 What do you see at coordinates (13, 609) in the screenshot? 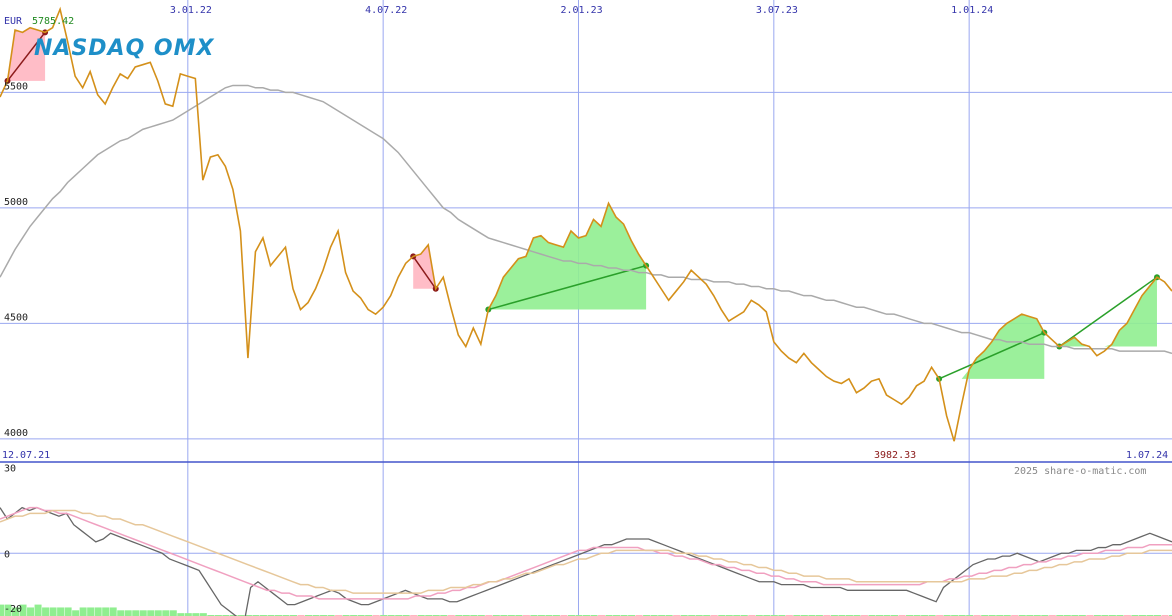
I see `osc-y-tick-label: -20` at bounding box center [13, 609].